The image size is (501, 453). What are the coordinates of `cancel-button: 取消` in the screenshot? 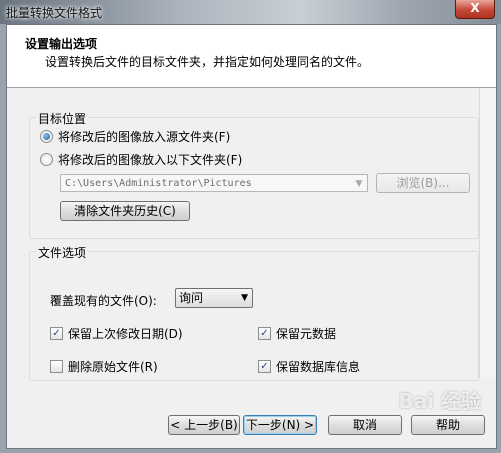 It's located at (365, 425).